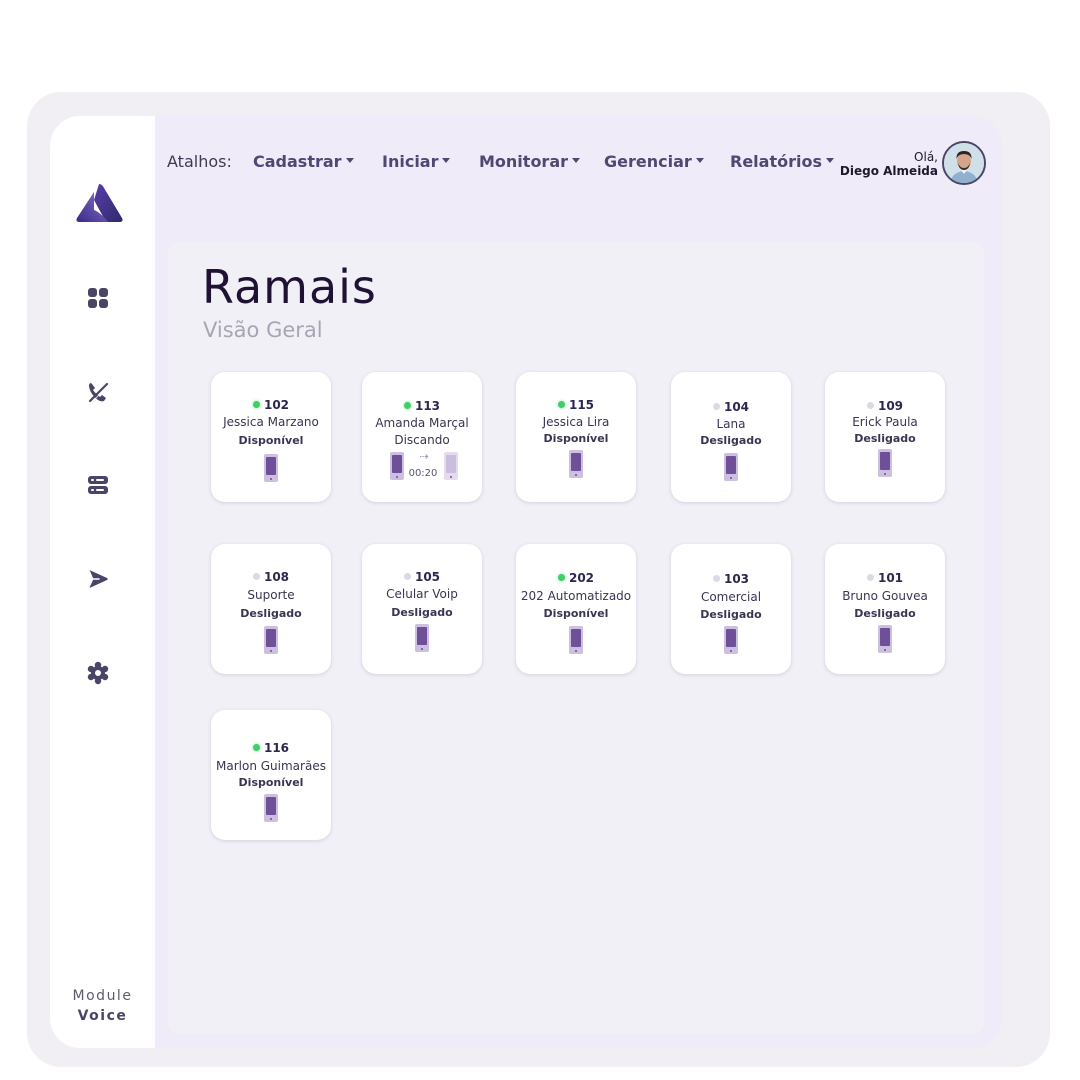  Describe the element at coordinates (731, 597) in the screenshot. I see `extension-name: Comercial` at that location.